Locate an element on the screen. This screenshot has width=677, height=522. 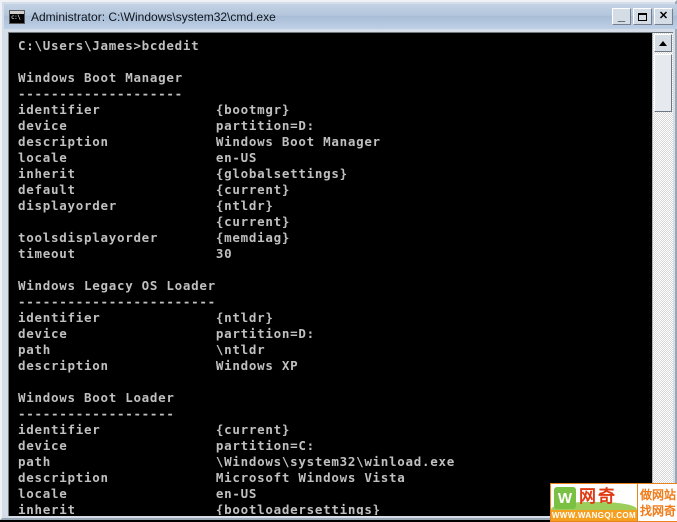
scrollbar-thumb is located at coordinates (663, 83).